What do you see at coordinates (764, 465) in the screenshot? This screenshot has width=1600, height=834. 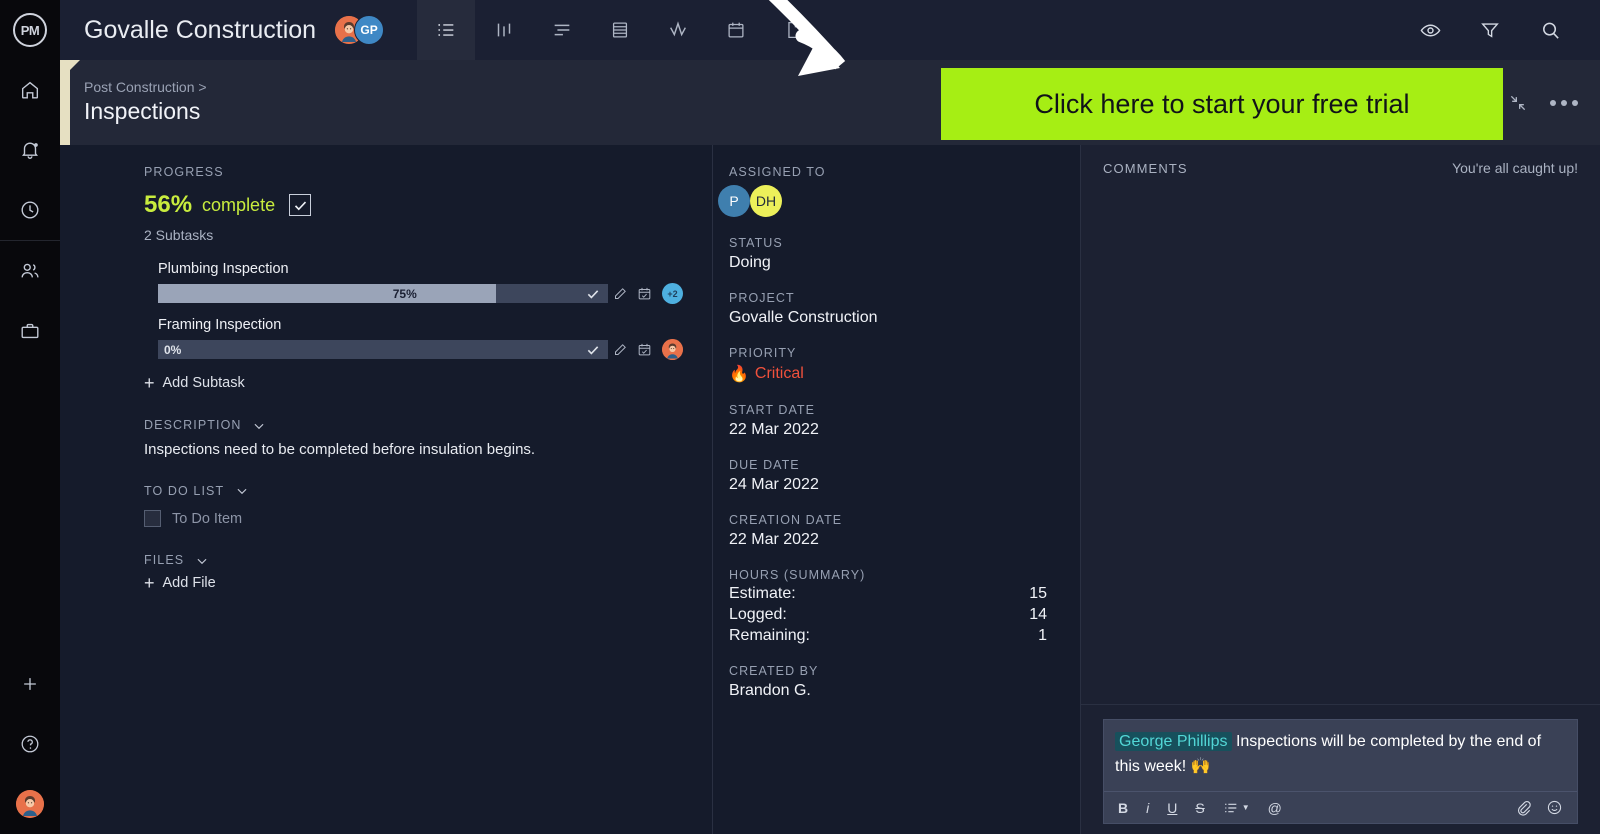 I see `due-date-label: DUE DATE` at bounding box center [764, 465].